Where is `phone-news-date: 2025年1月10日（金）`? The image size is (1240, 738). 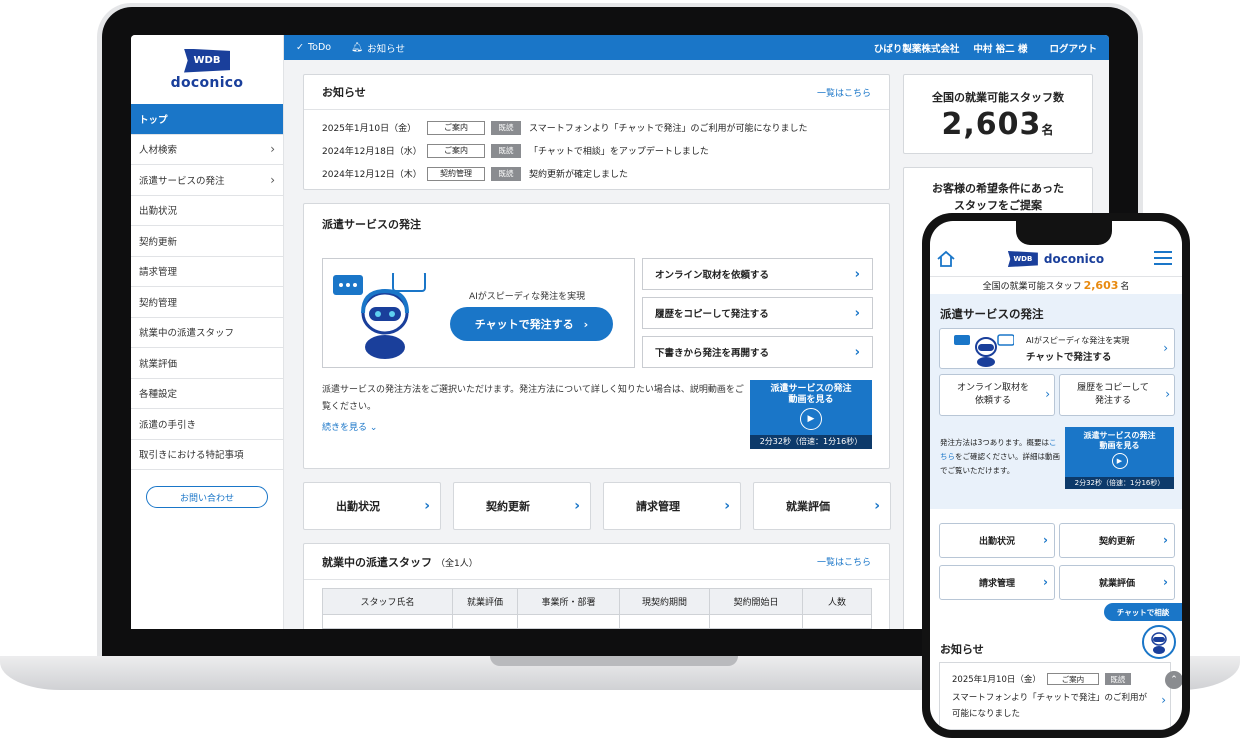 phone-news-date: 2025年1月10日（金） is located at coordinates (996, 680).